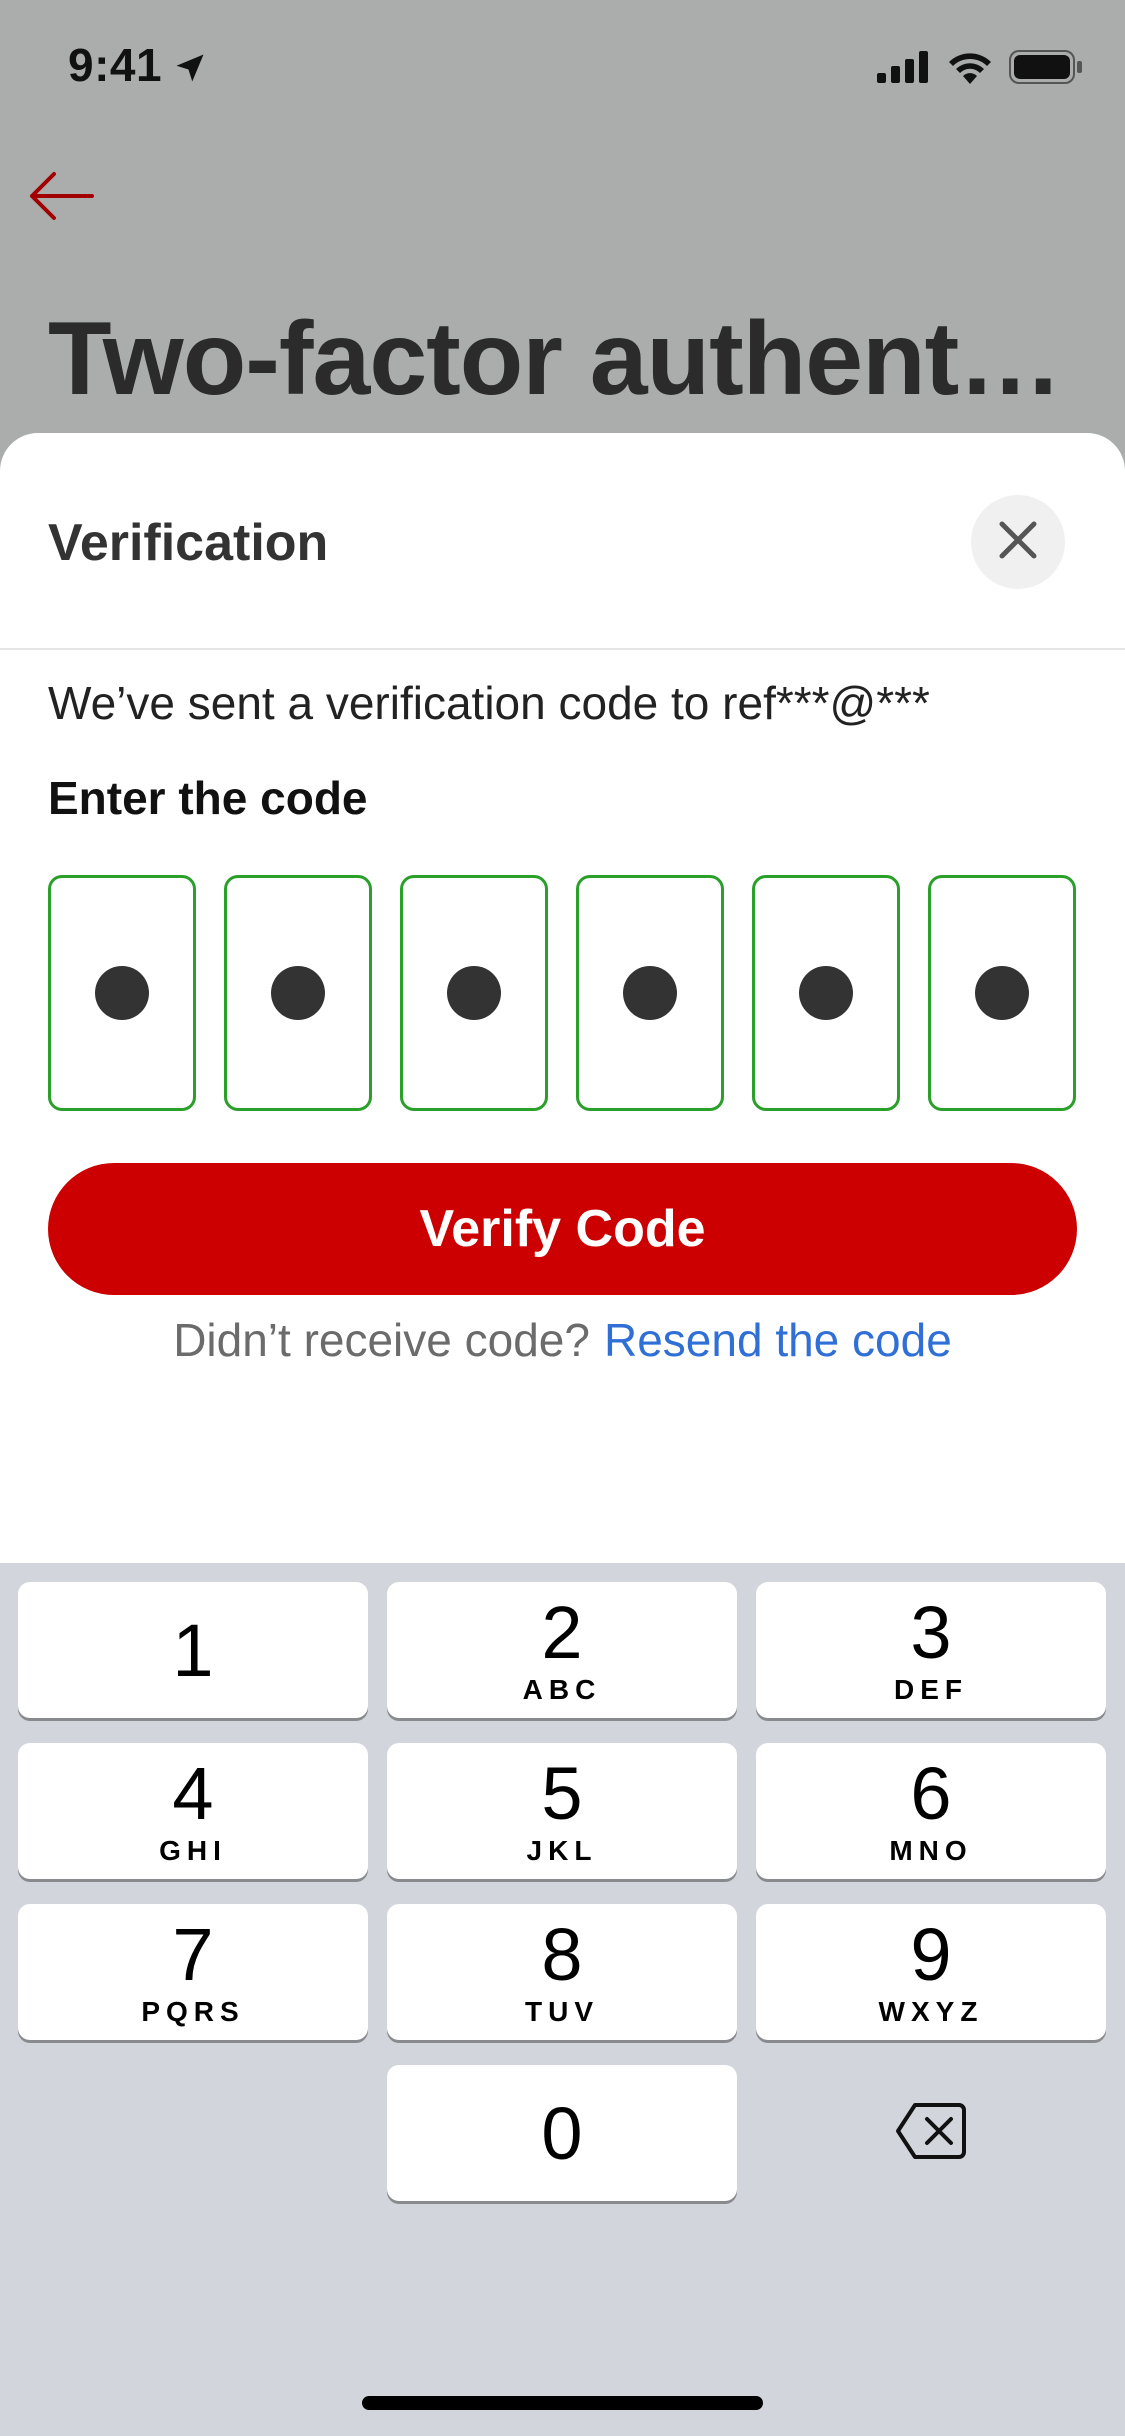 Image resolution: width=1125 pixels, height=2436 pixels. What do you see at coordinates (562, 2403) in the screenshot?
I see `home-indicator` at bounding box center [562, 2403].